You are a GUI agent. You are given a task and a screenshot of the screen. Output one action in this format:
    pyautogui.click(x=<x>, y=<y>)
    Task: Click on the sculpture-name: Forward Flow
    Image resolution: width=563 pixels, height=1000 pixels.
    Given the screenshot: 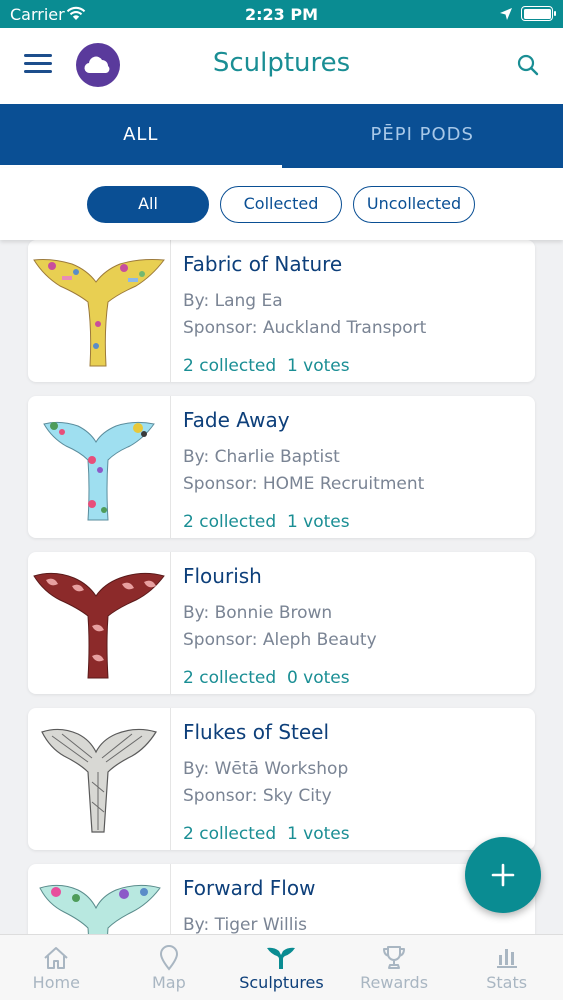 What is the action you would take?
    pyautogui.click(x=249, y=888)
    